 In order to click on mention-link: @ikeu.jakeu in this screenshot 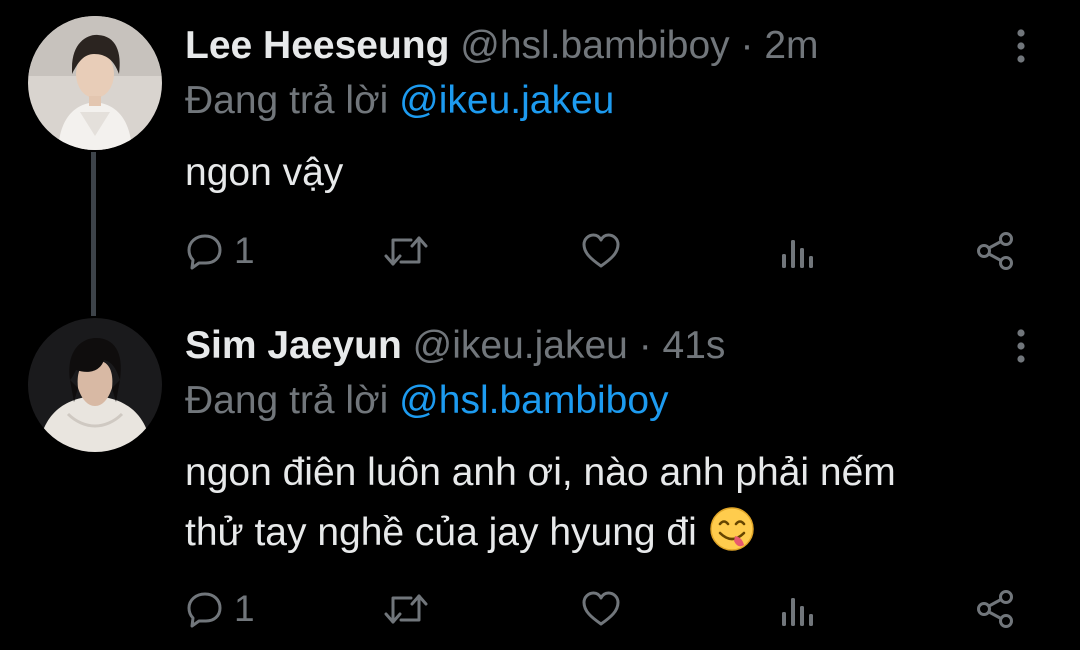, I will do `click(506, 100)`.